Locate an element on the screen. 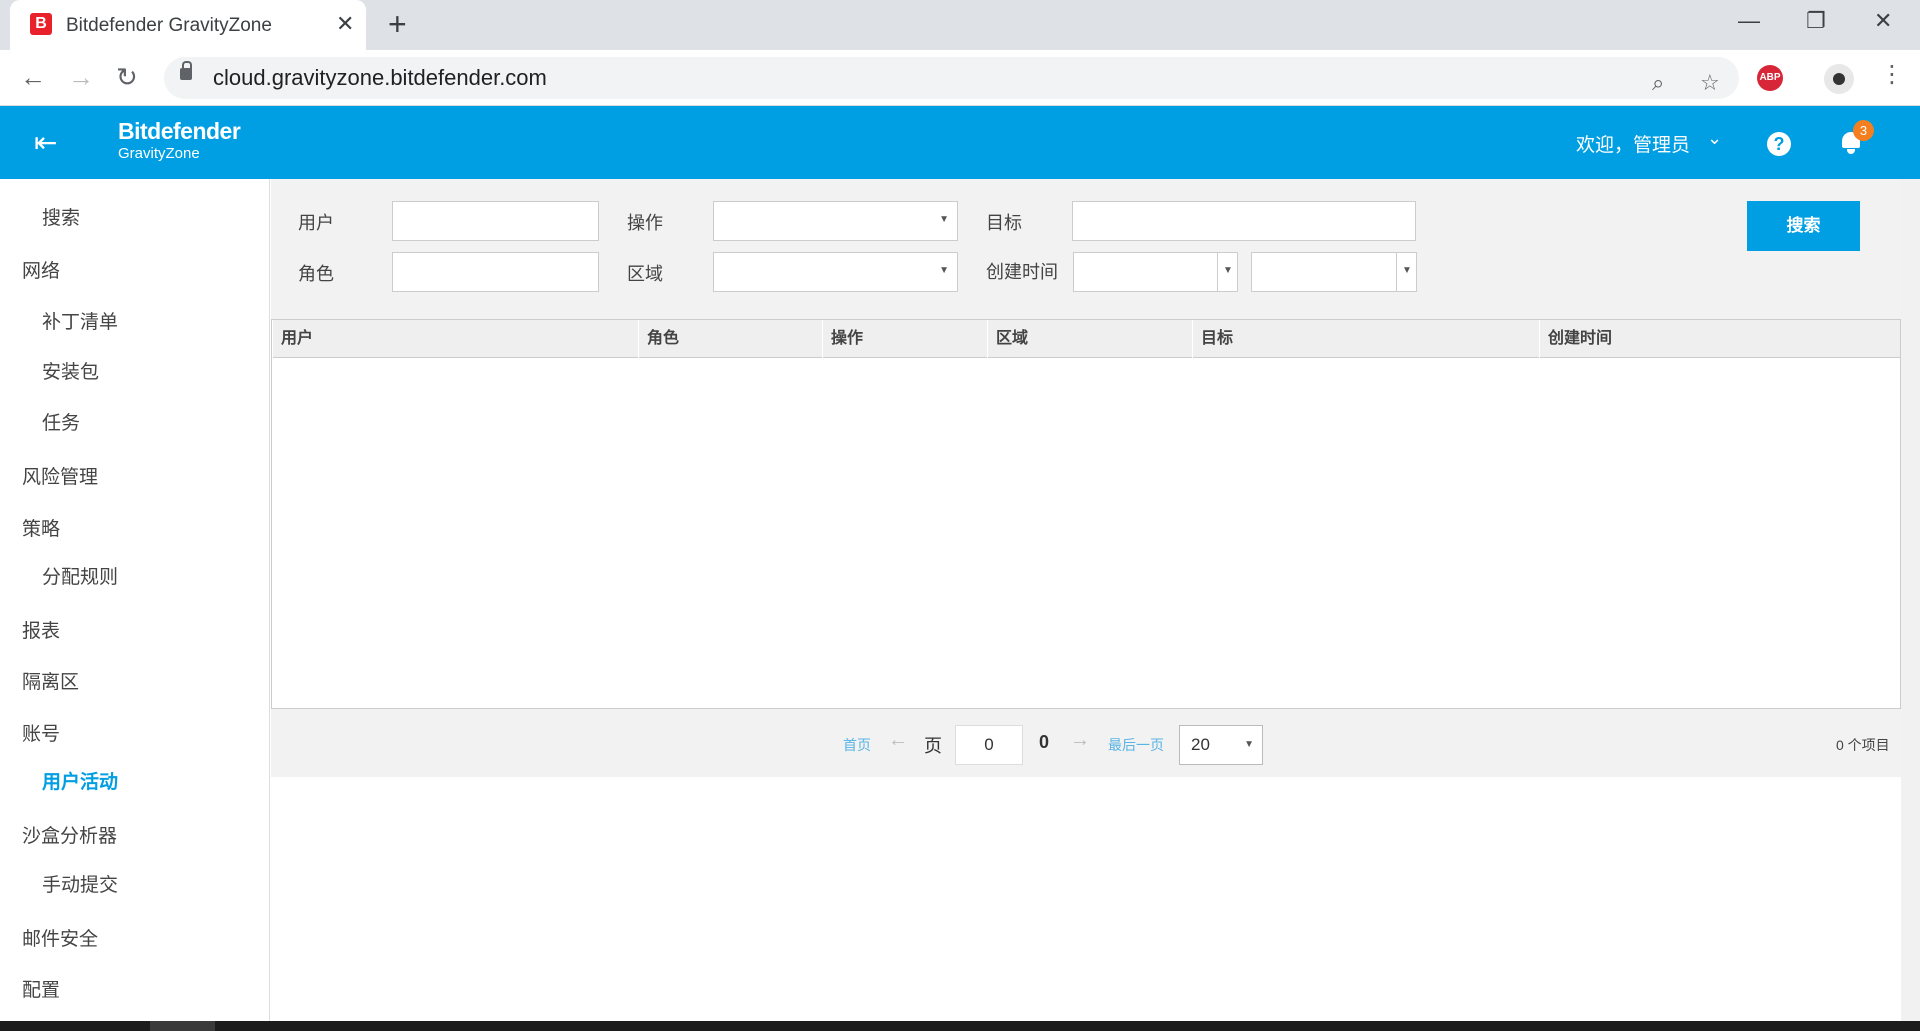 Image resolution: width=1920 pixels, height=1031 pixels. sidebar-item-reports: 报表 is located at coordinates (41, 629).